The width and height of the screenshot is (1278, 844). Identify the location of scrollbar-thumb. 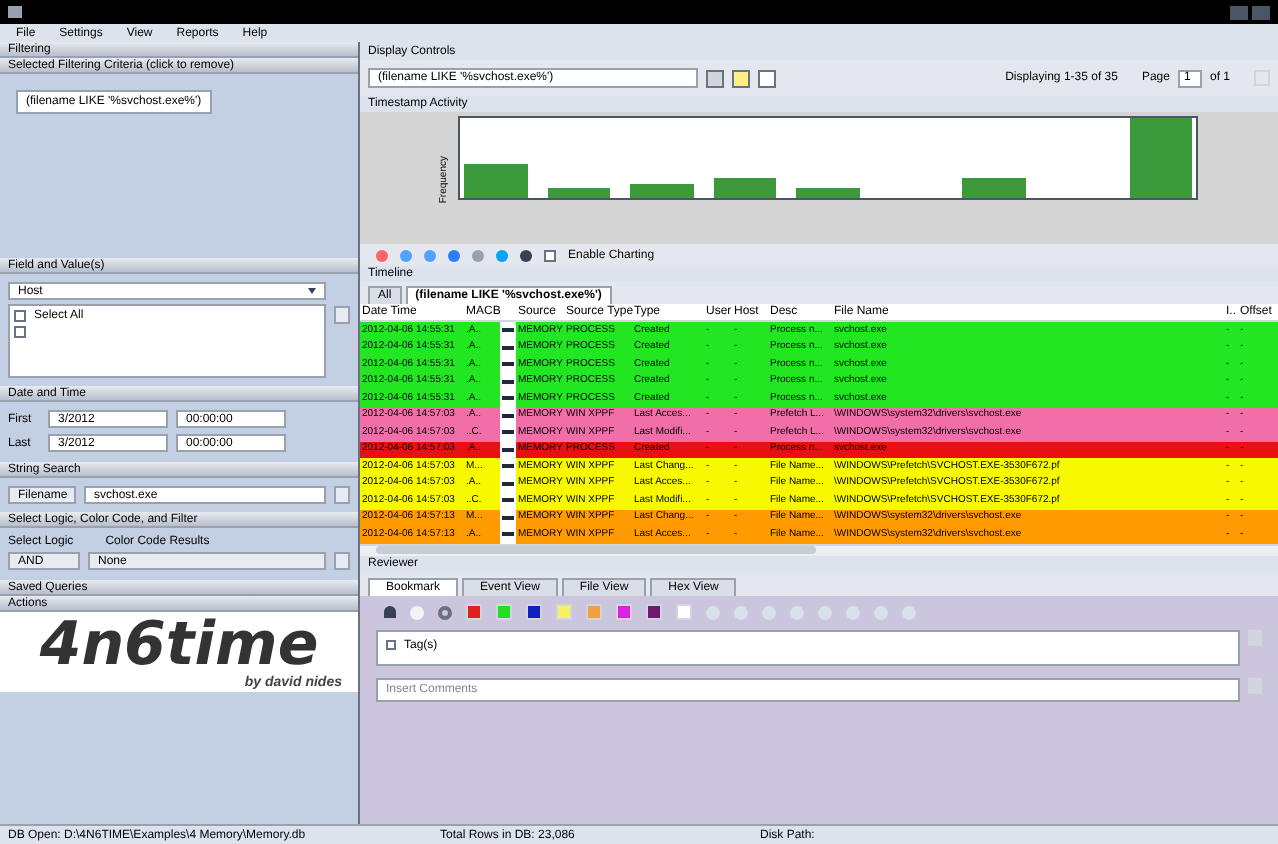
(596, 550).